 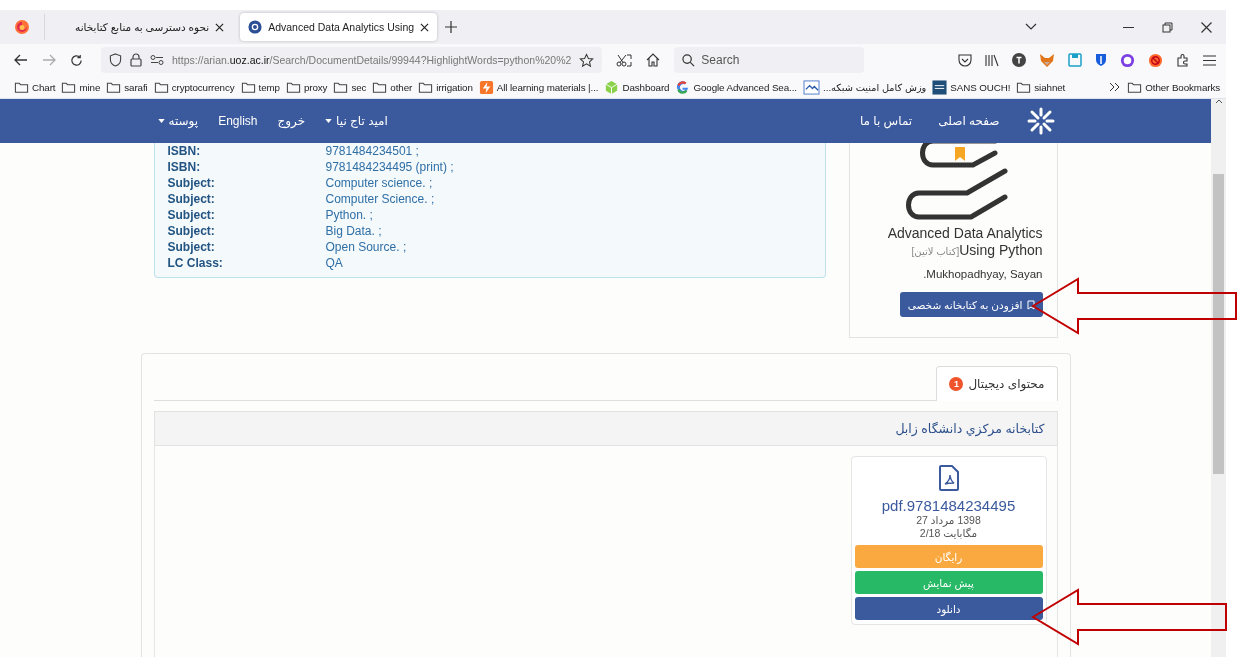 What do you see at coordinates (366, 247) in the screenshot?
I see `field-value: Open Source. ;` at bounding box center [366, 247].